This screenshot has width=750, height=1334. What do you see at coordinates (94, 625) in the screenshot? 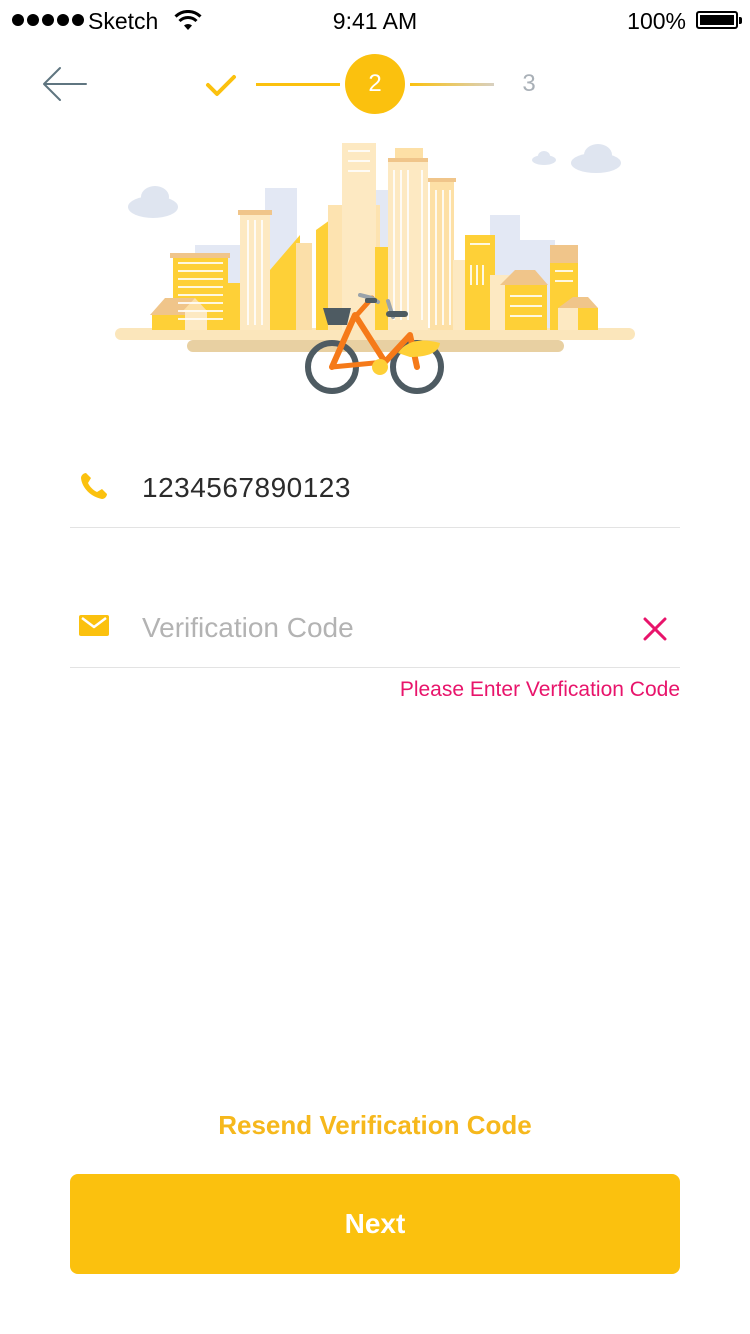
I see `mail-icon` at bounding box center [94, 625].